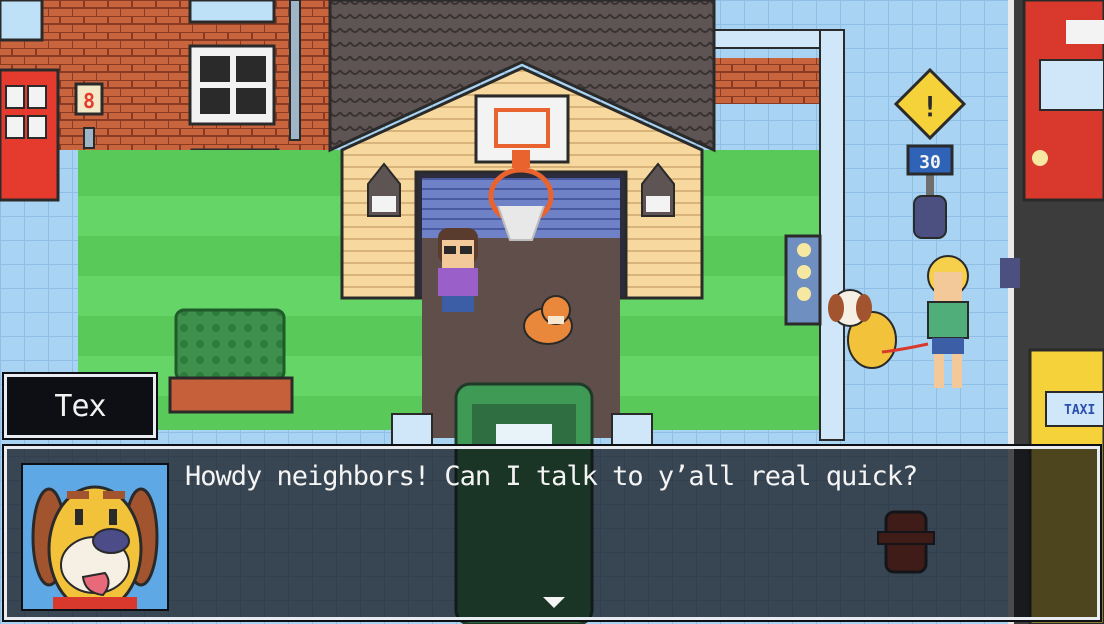  I want to click on npc-boy-with-glasses, so click(458, 270).